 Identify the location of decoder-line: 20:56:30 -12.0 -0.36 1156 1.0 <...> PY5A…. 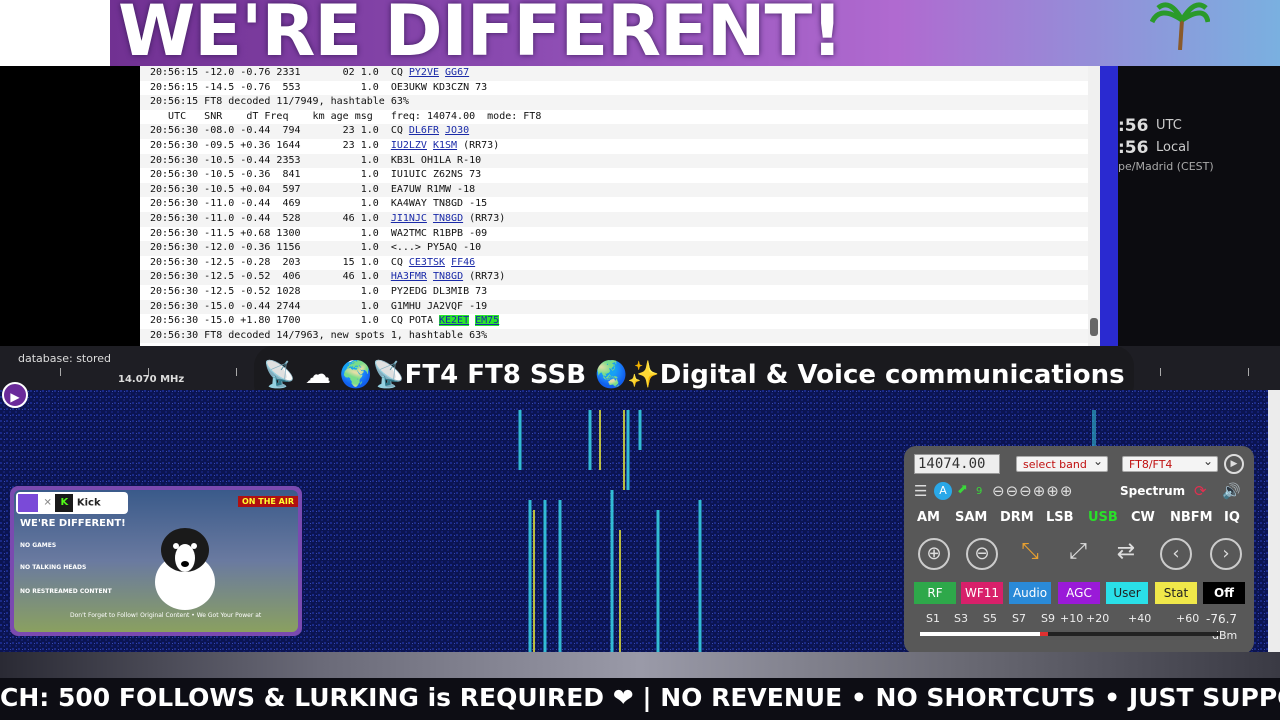
(620, 248).